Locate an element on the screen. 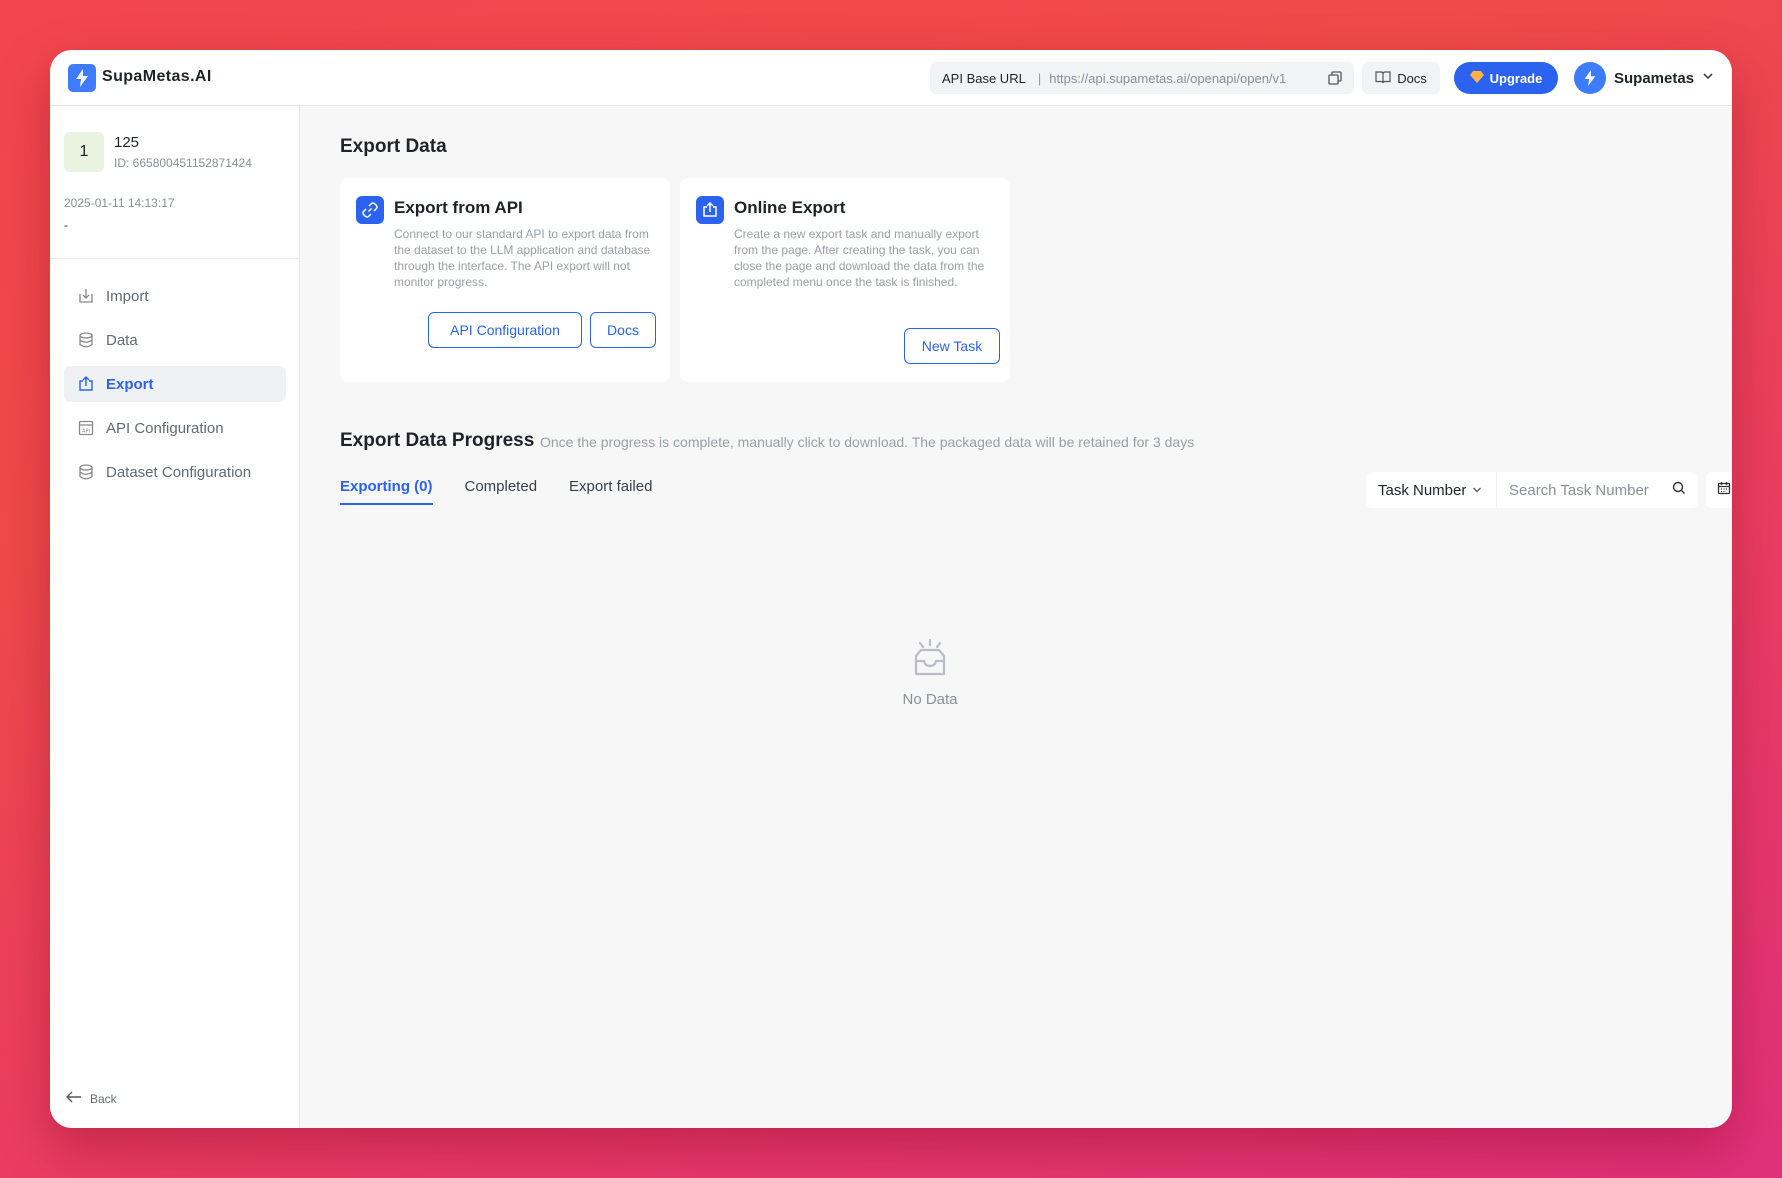 The height and width of the screenshot is (1178, 1782). arrow-left-icon is located at coordinates (74, 1098).